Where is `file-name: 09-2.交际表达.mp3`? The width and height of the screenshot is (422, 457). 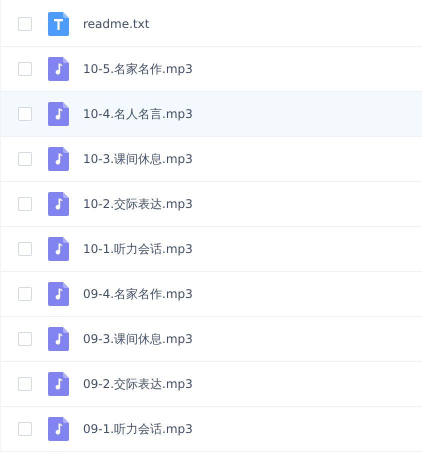
file-name: 09-2.交际表达.mp3 is located at coordinates (138, 384).